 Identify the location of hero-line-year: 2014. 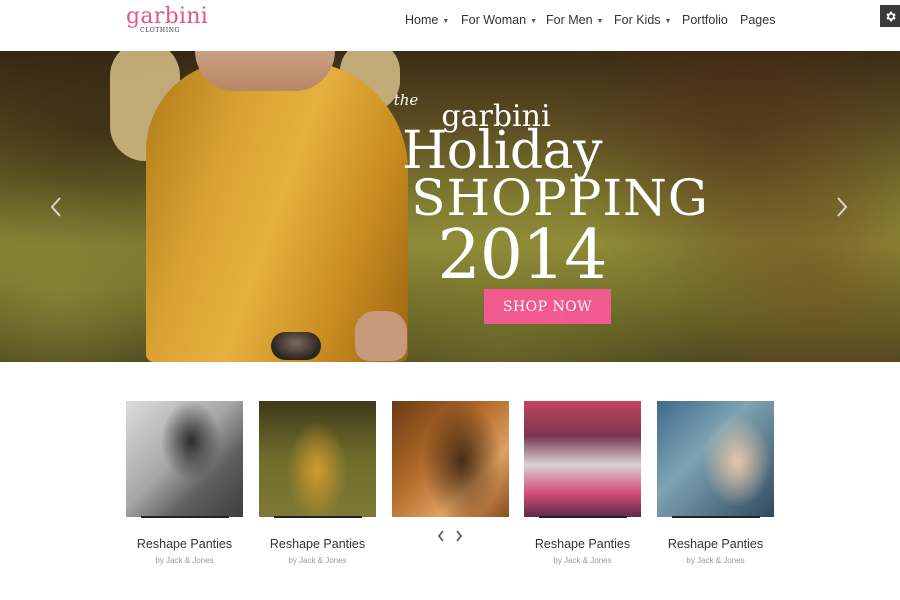
(522, 255).